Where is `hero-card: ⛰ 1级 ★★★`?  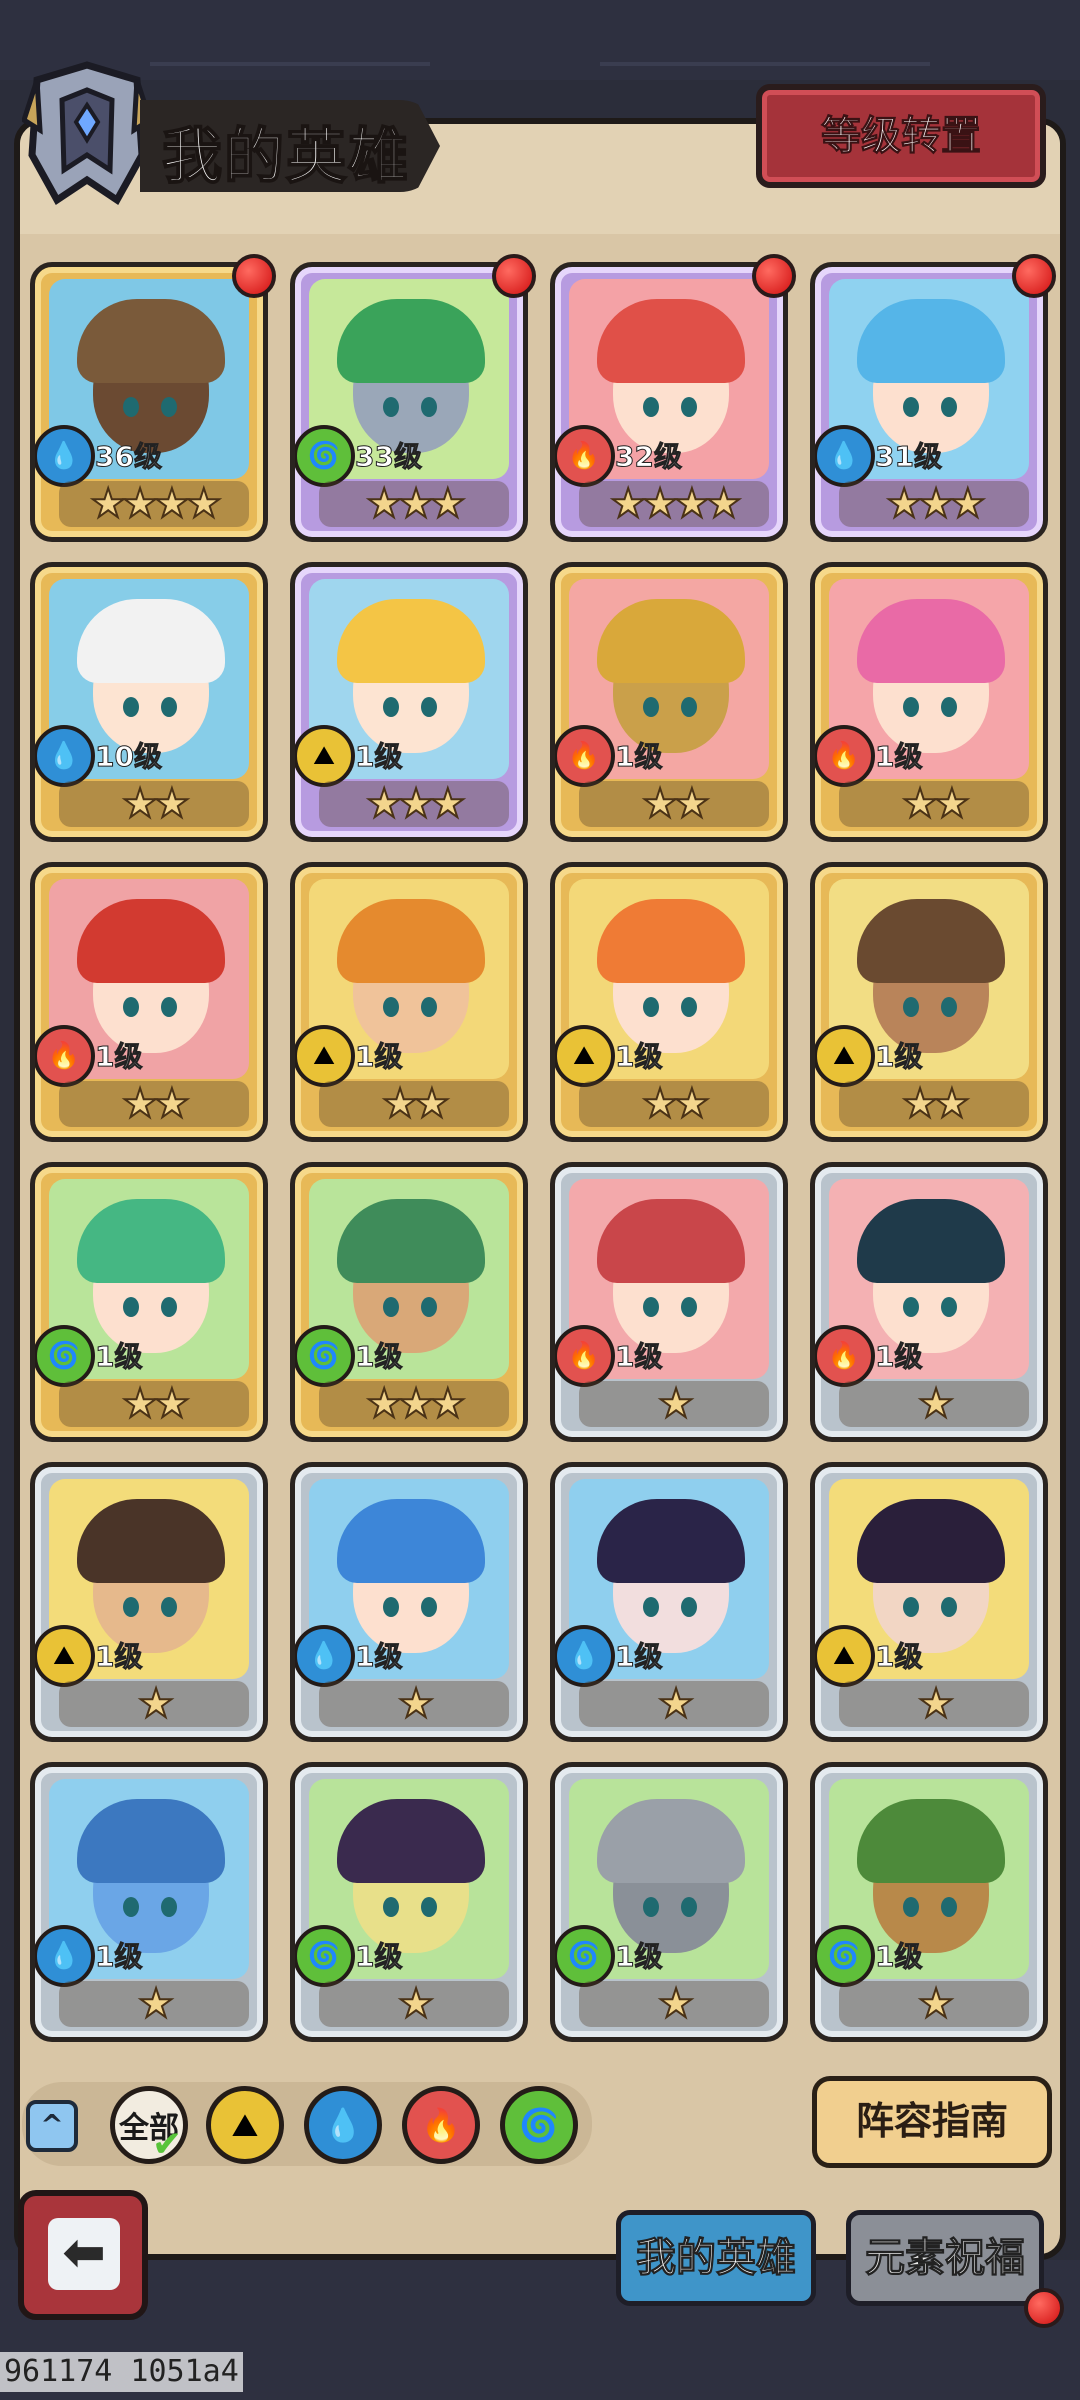
hero-card: ⛰ 1级 ★★★ is located at coordinates (409, 702).